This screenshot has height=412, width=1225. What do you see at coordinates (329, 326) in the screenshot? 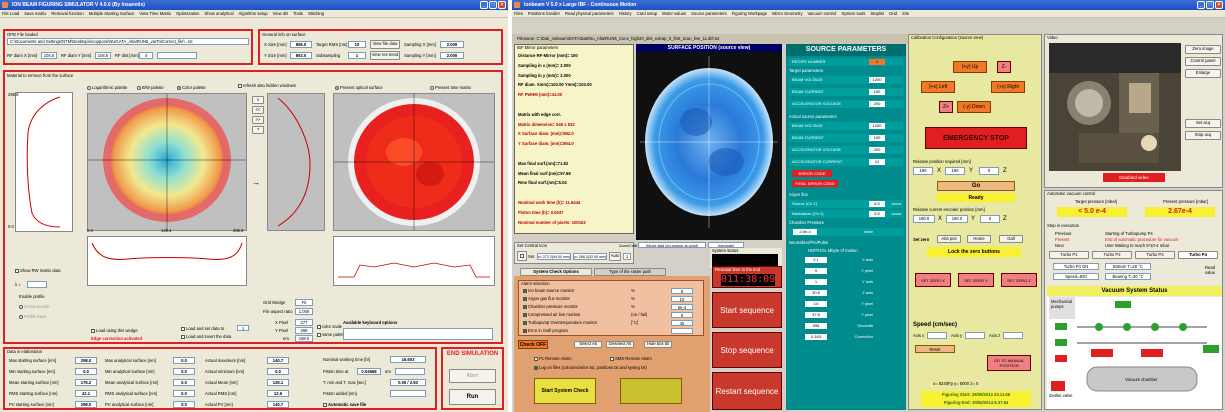
I see `color-scale-checkbox: color scale` at bounding box center [329, 326].